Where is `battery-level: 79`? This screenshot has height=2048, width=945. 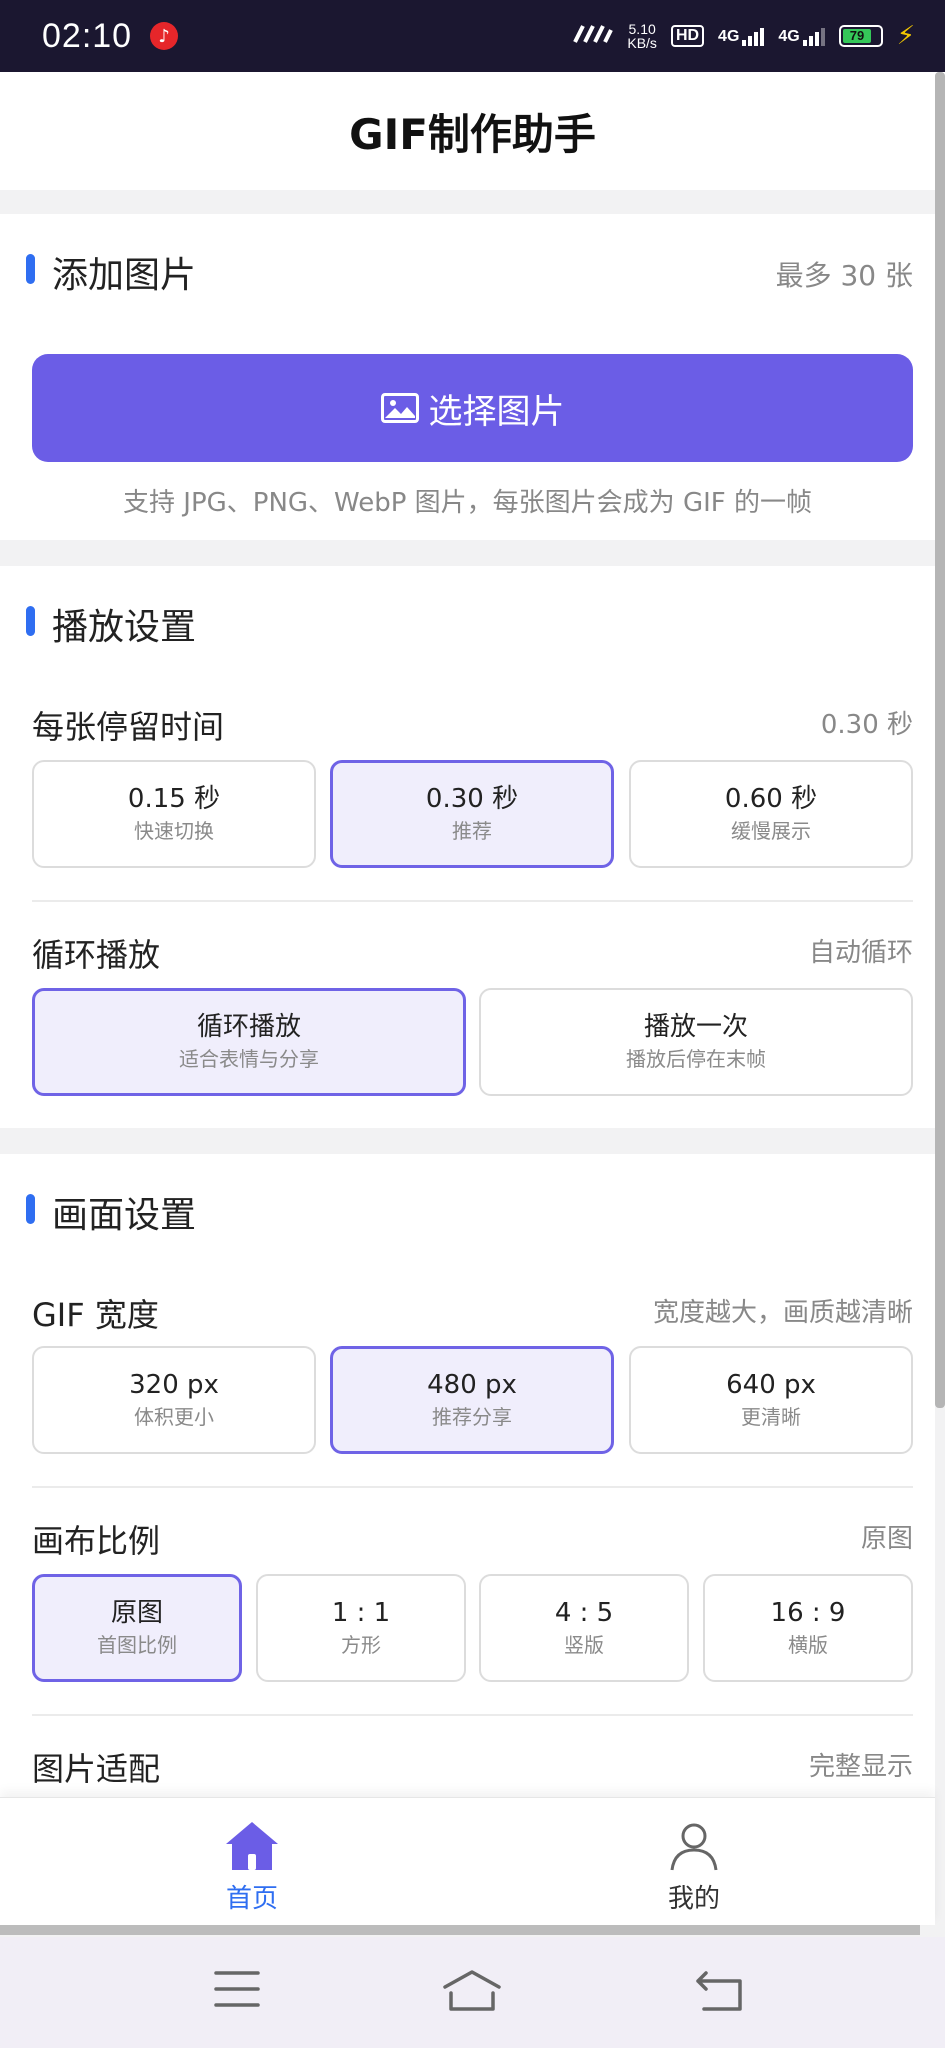 battery-level: 79 is located at coordinates (857, 36).